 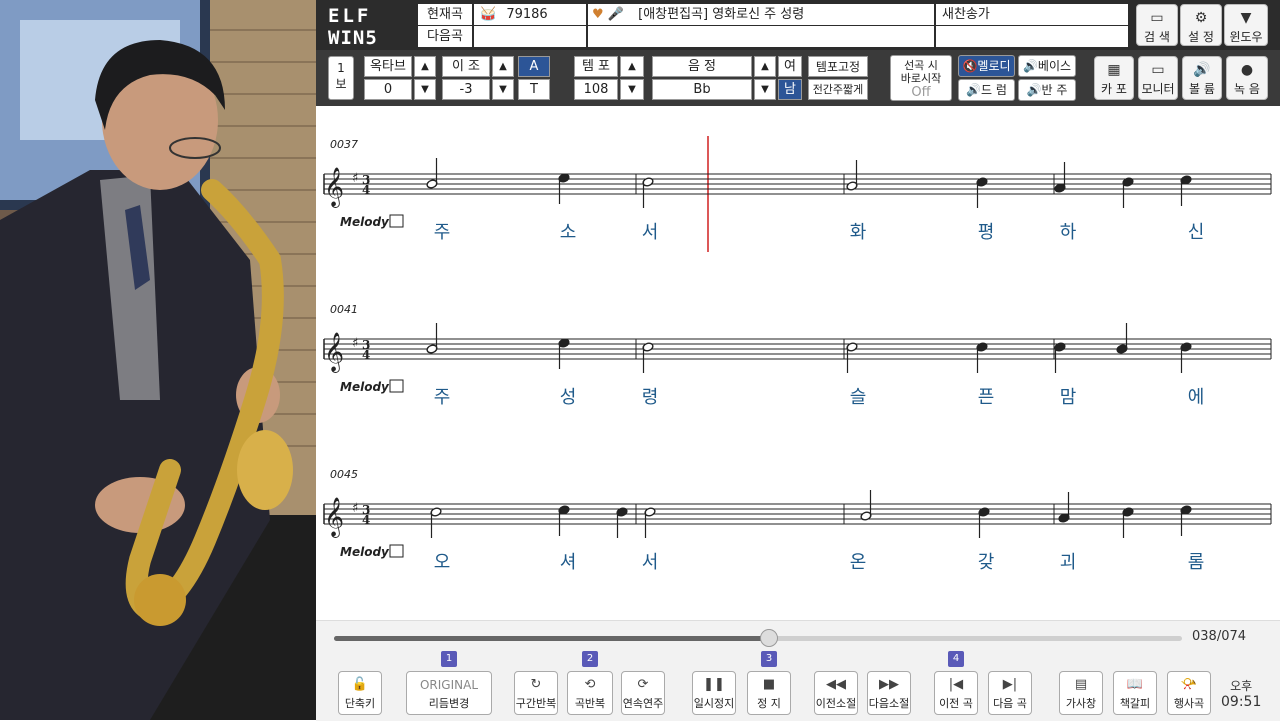 What do you see at coordinates (765, 66) in the screenshot?
I see `key-up-button: ▲` at bounding box center [765, 66].